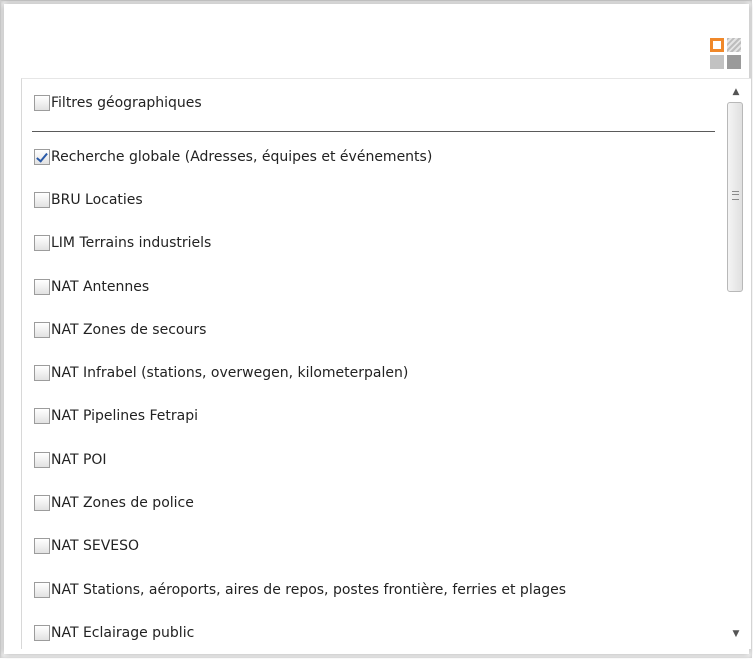  What do you see at coordinates (717, 45) in the screenshot?
I see `layout-cell-active` at bounding box center [717, 45].